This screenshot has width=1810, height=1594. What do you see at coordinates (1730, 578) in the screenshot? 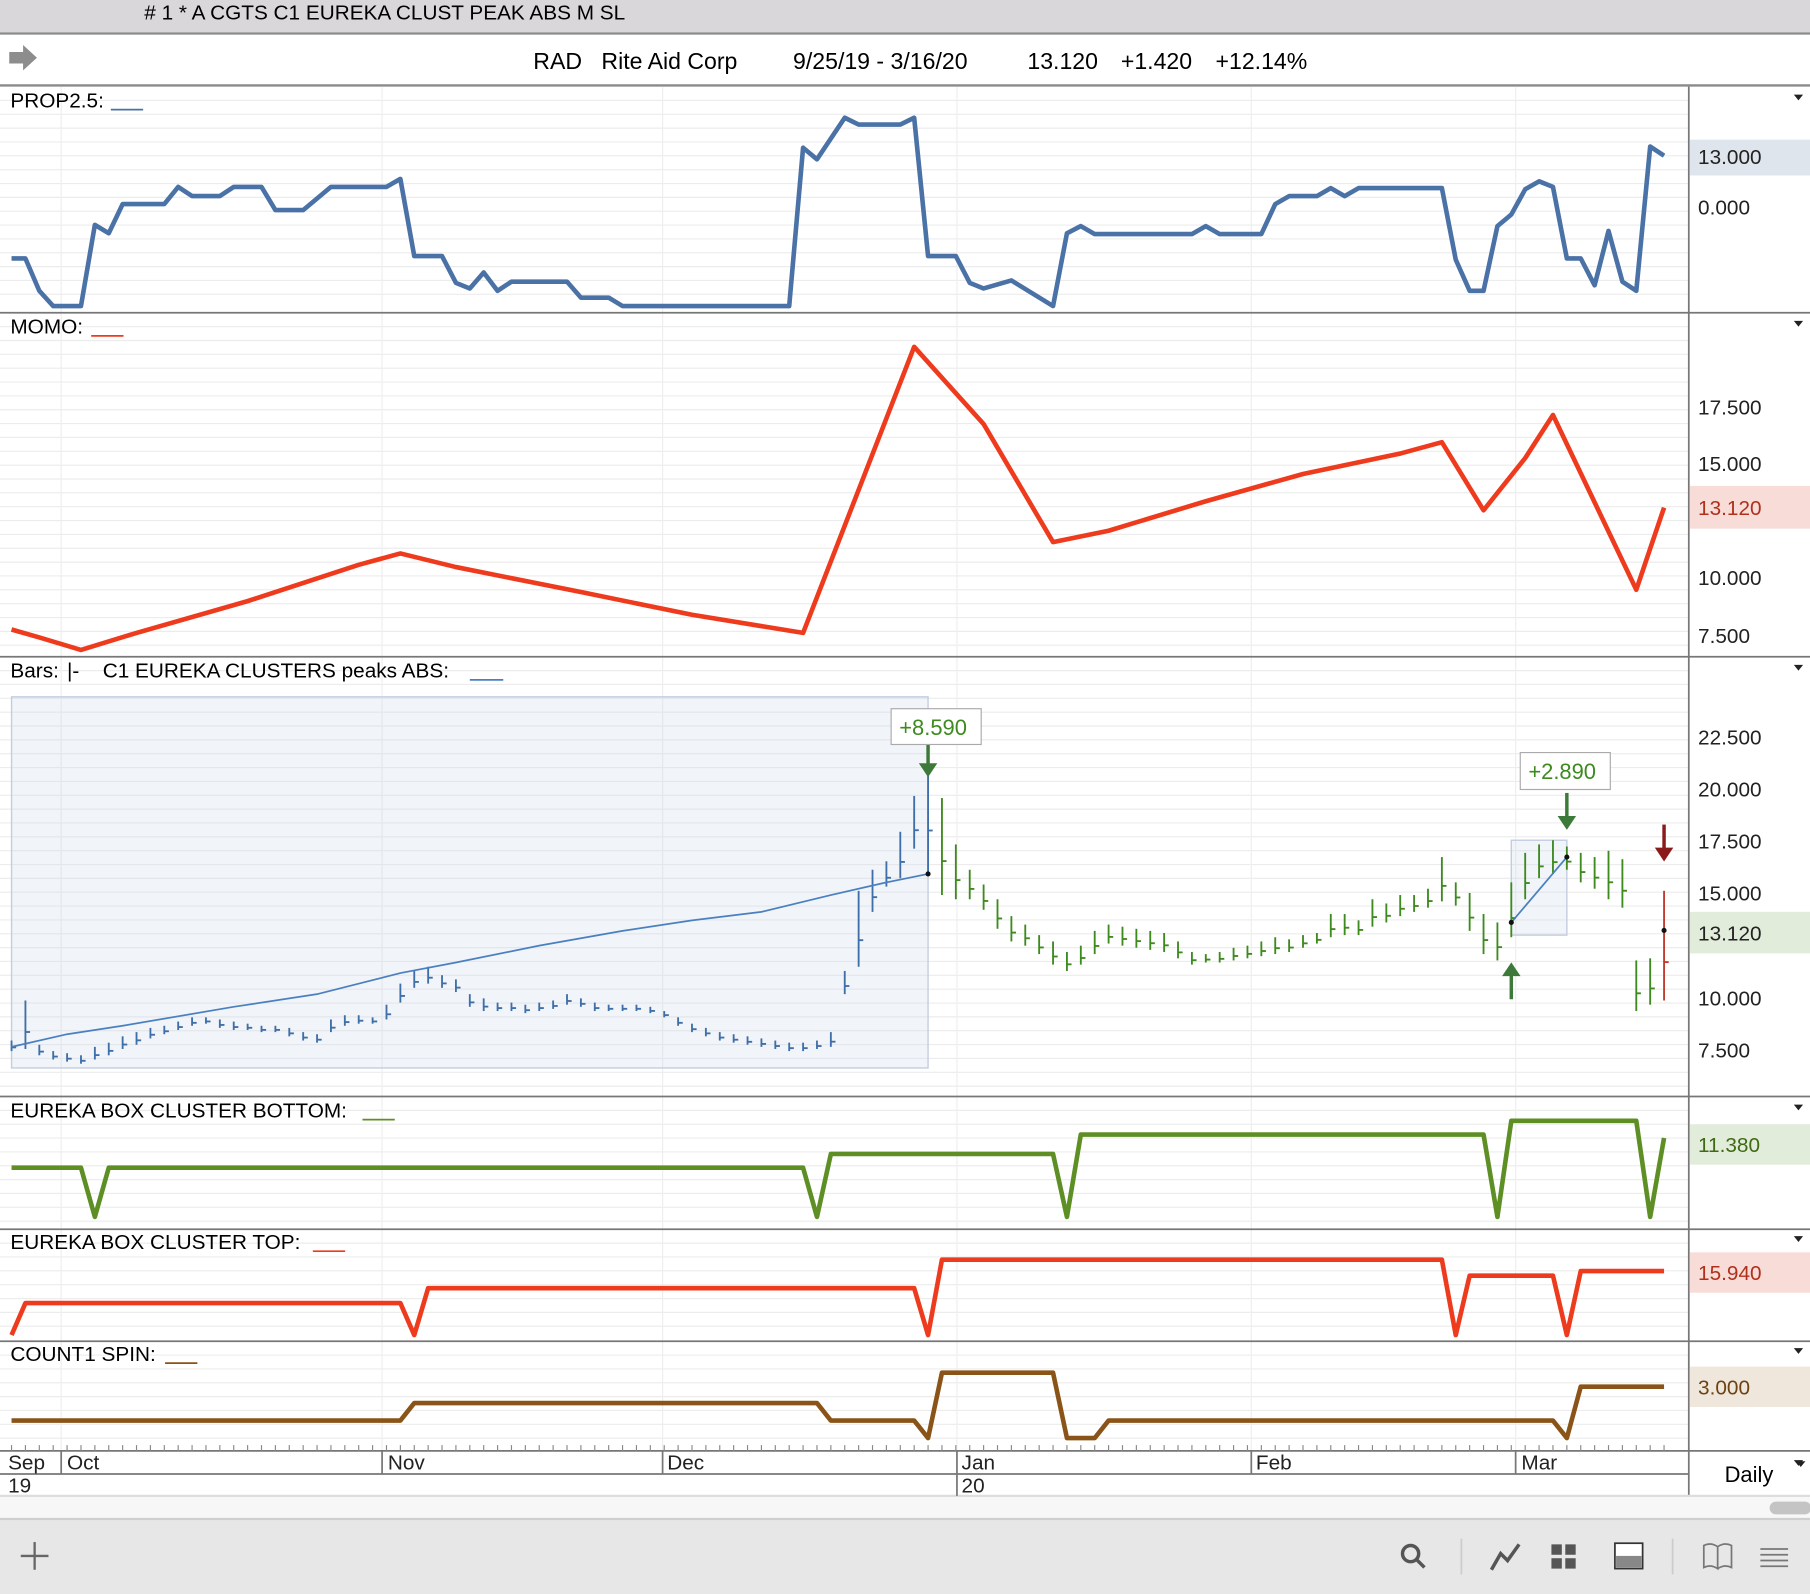
I see `momo-tick: 10.000` at bounding box center [1730, 578].